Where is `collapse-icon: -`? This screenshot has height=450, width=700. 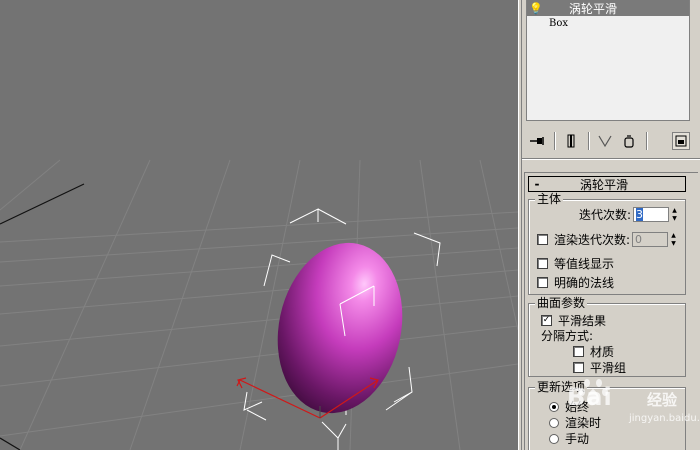 collapse-icon: - is located at coordinates (537, 184).